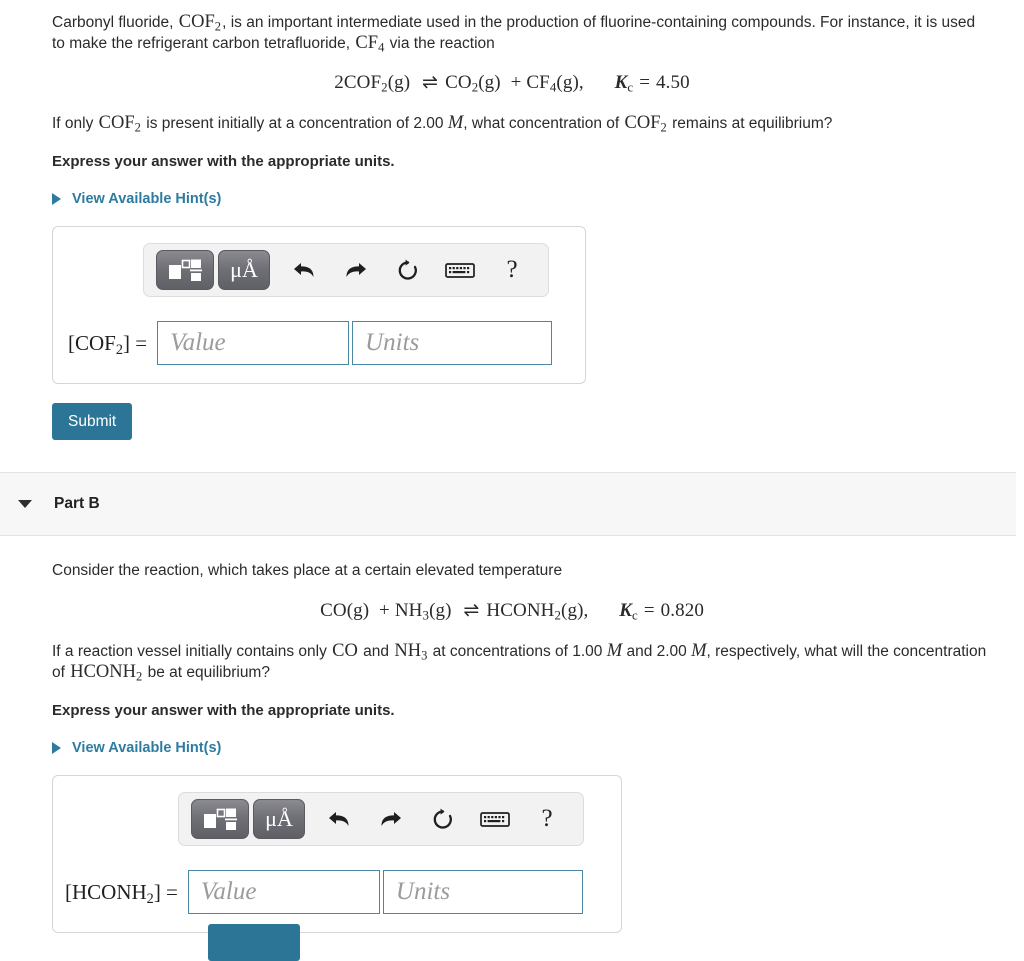 This screenshot has height=961, width=1024. What do you see at coordinates (517, 651) in the screenshot?
I see `question-b-text-3: at concentrations of 1.00` at bounding box center [517, 651].